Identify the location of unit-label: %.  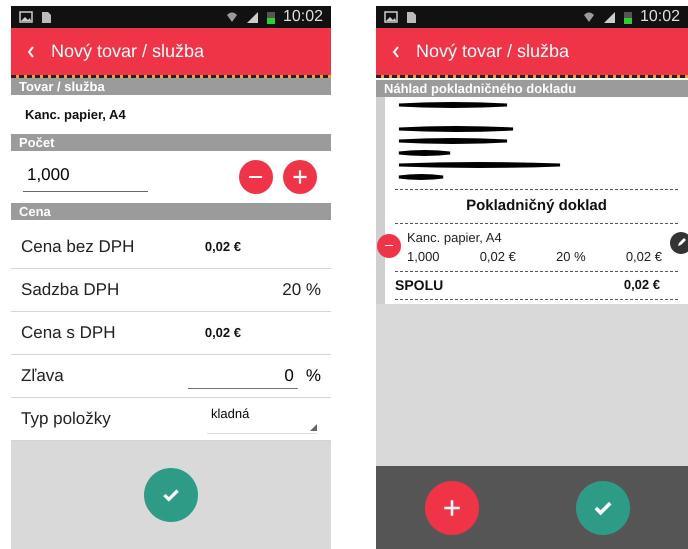
(313, 376).